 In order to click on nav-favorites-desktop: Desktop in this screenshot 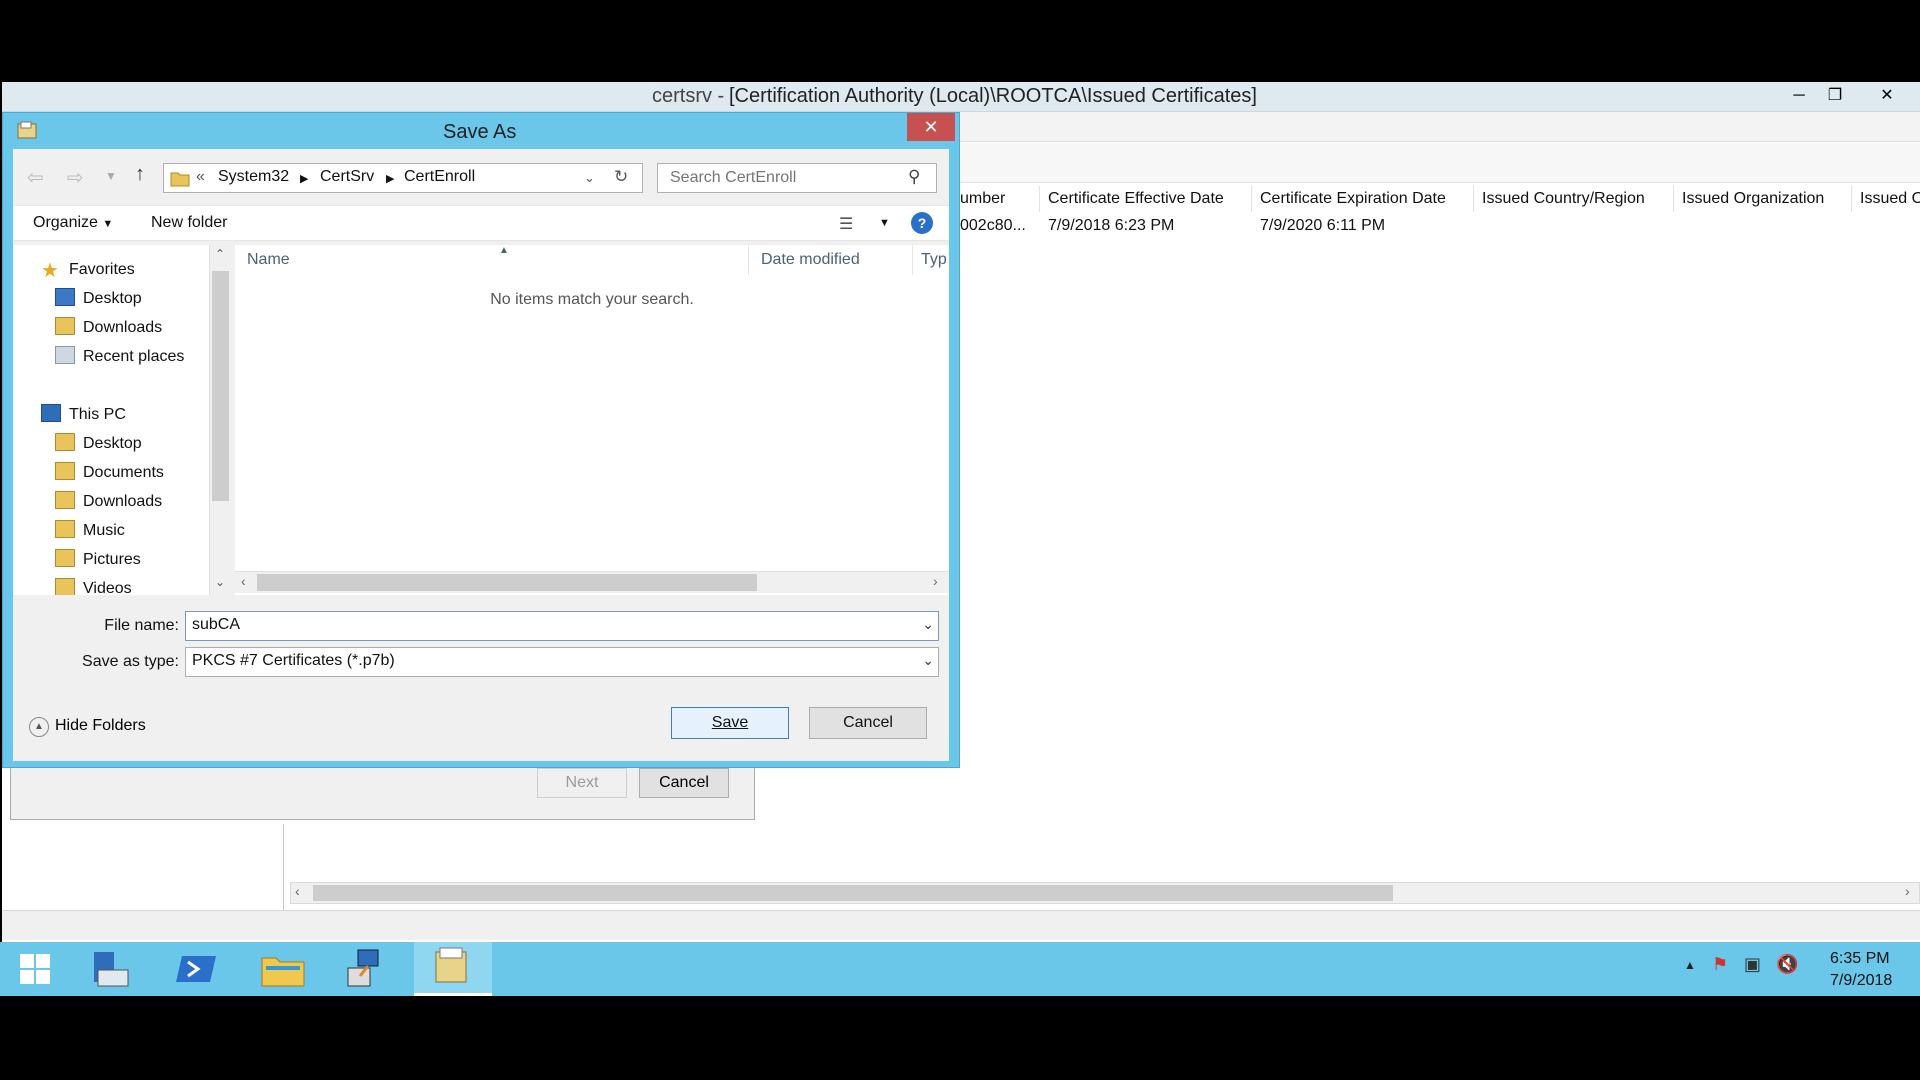, I will do `click(98, 299)`.